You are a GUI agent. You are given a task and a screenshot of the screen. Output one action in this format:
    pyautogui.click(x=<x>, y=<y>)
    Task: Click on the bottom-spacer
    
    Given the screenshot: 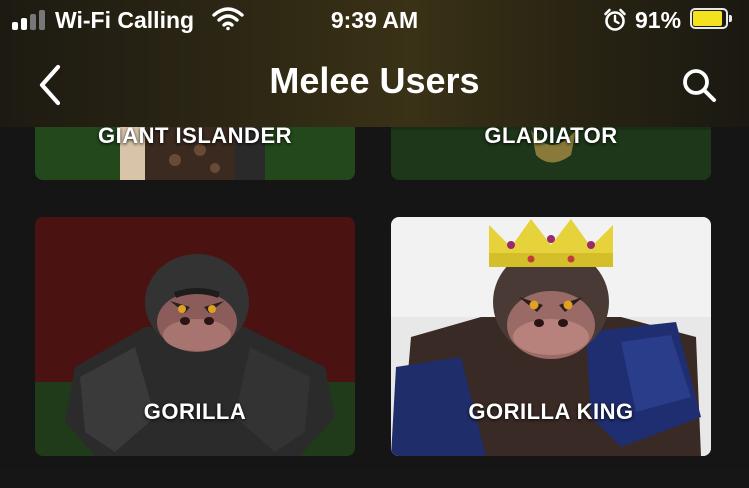 What is the action you would take?
    pyautogui.click(x=374, y=478)
    